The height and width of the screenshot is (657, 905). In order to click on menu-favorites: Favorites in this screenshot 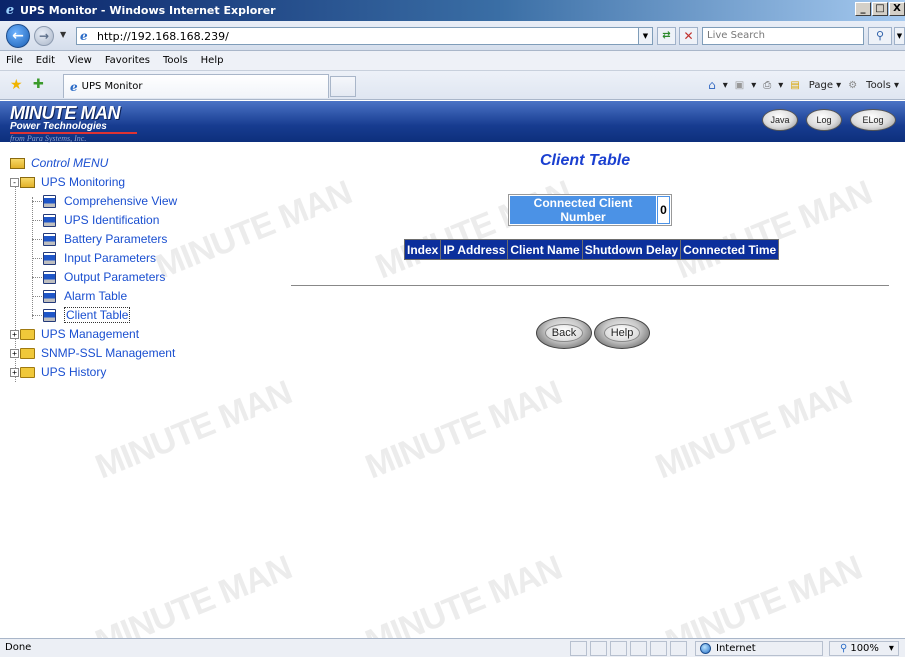, I will do `click(127, 60)`.